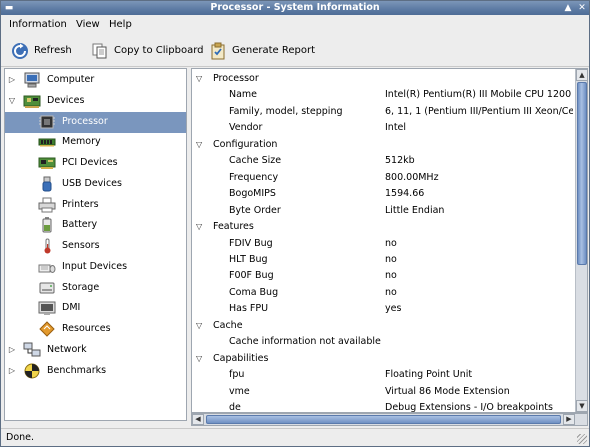  Describe the element at coordinates (20, 51) in the screenshot. I see `refresh-icon` at that location.